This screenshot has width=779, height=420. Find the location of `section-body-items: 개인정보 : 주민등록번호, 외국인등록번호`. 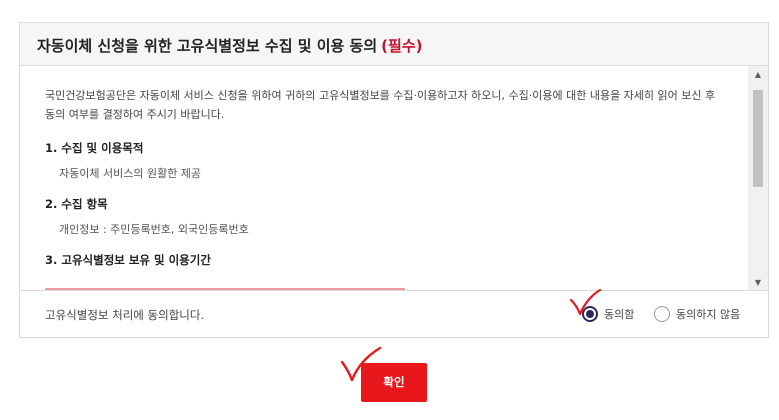

section-body-items: 개인정보 : 주민등록번호, 외국인등록번호 is located at coordinates (154, 229).